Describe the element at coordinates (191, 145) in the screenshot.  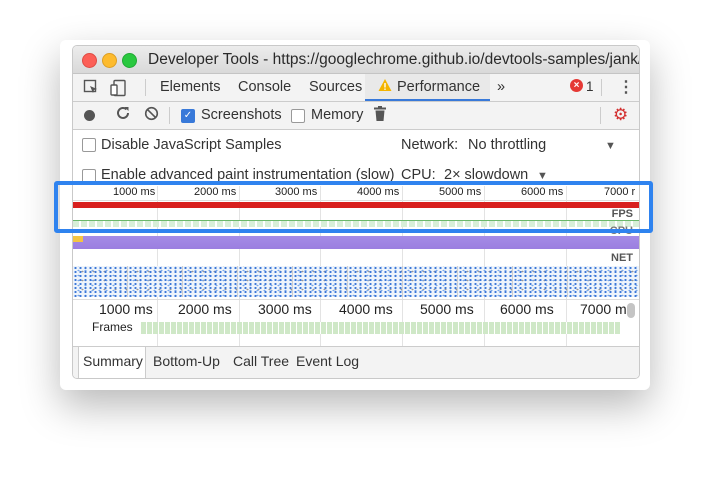
I see `disable-js-samples-label: Disable JavaScript Samples` at that location.